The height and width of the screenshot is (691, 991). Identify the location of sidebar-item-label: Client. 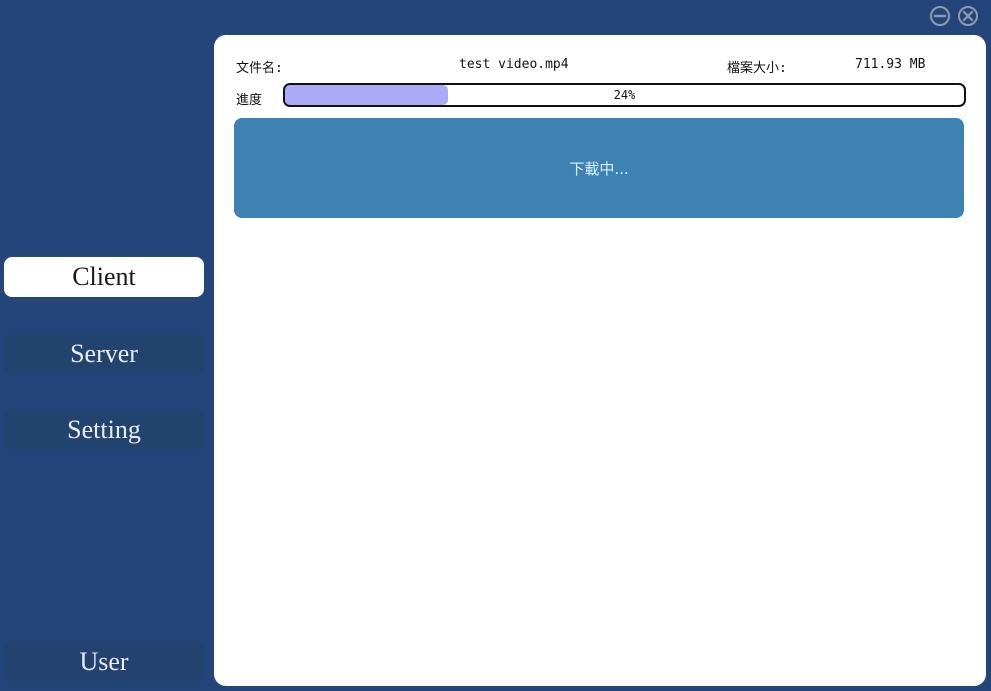
(104, 276).